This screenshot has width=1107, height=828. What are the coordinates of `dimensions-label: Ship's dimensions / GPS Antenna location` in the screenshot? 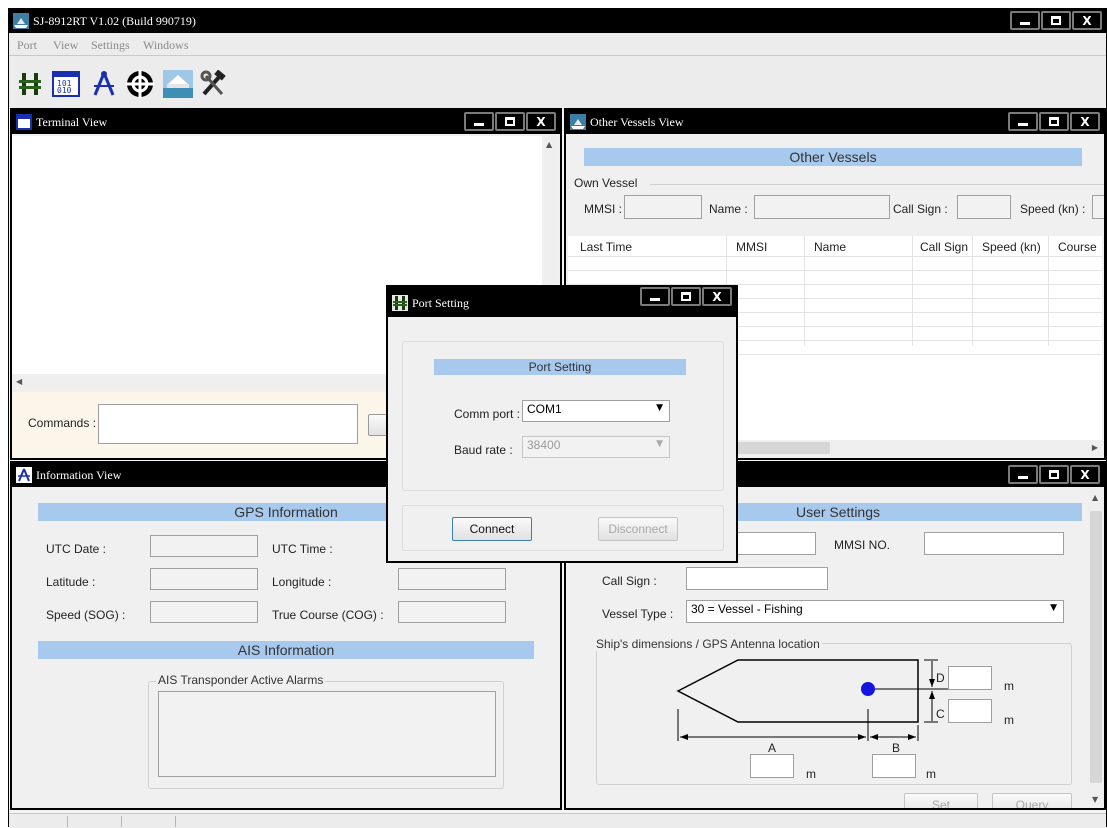 It's located at (708, 644).